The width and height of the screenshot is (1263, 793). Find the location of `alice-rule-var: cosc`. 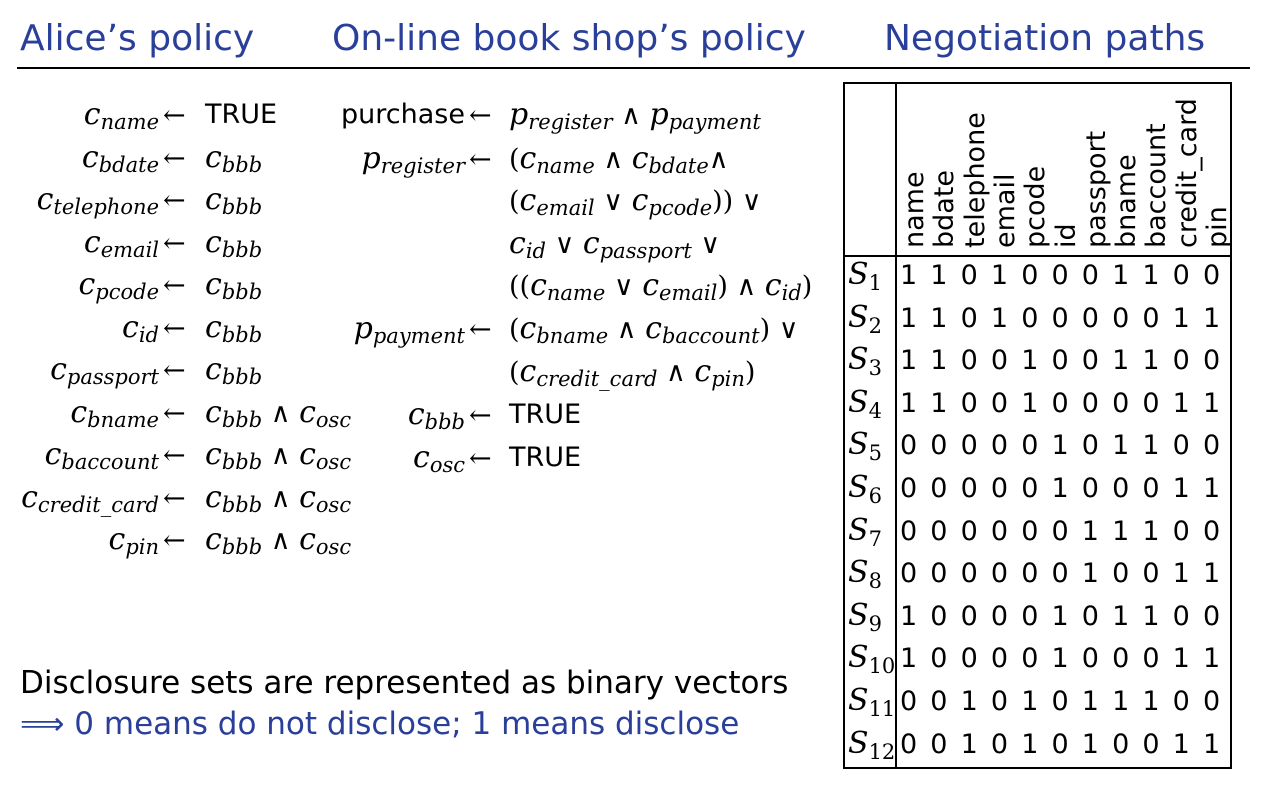

alice-rule-var: cosc is located at coordinates (325, 455).